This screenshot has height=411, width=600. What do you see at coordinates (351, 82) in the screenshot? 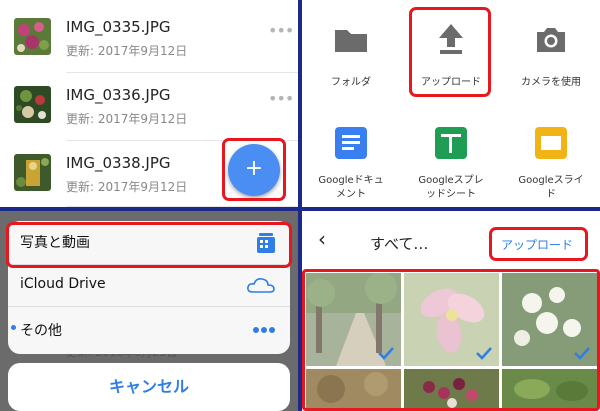
I see `menu-item-label: フォルダ` at bounding box center [351, 82].